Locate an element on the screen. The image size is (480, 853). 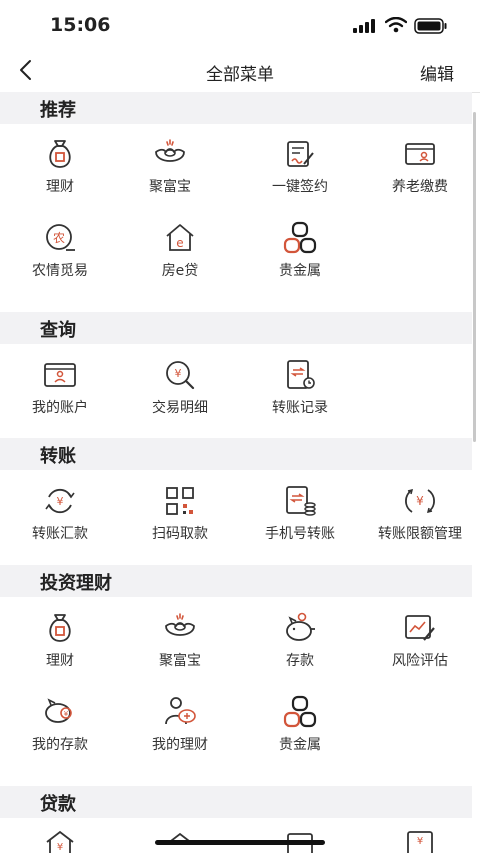
svg-text: 农 is located at coordinates (59, 238).